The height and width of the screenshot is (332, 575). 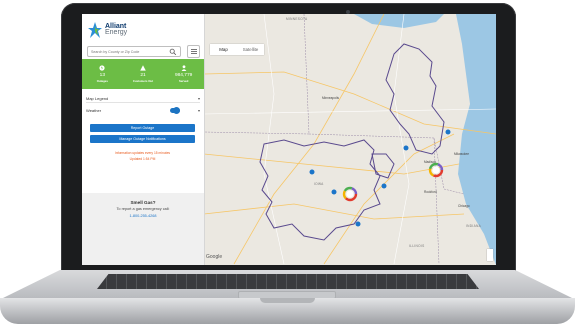 What do you see at coordinates (142, 128) in the screenshot?
I see `report-outage-button: Report Outage` at bounding box center [142, 128].